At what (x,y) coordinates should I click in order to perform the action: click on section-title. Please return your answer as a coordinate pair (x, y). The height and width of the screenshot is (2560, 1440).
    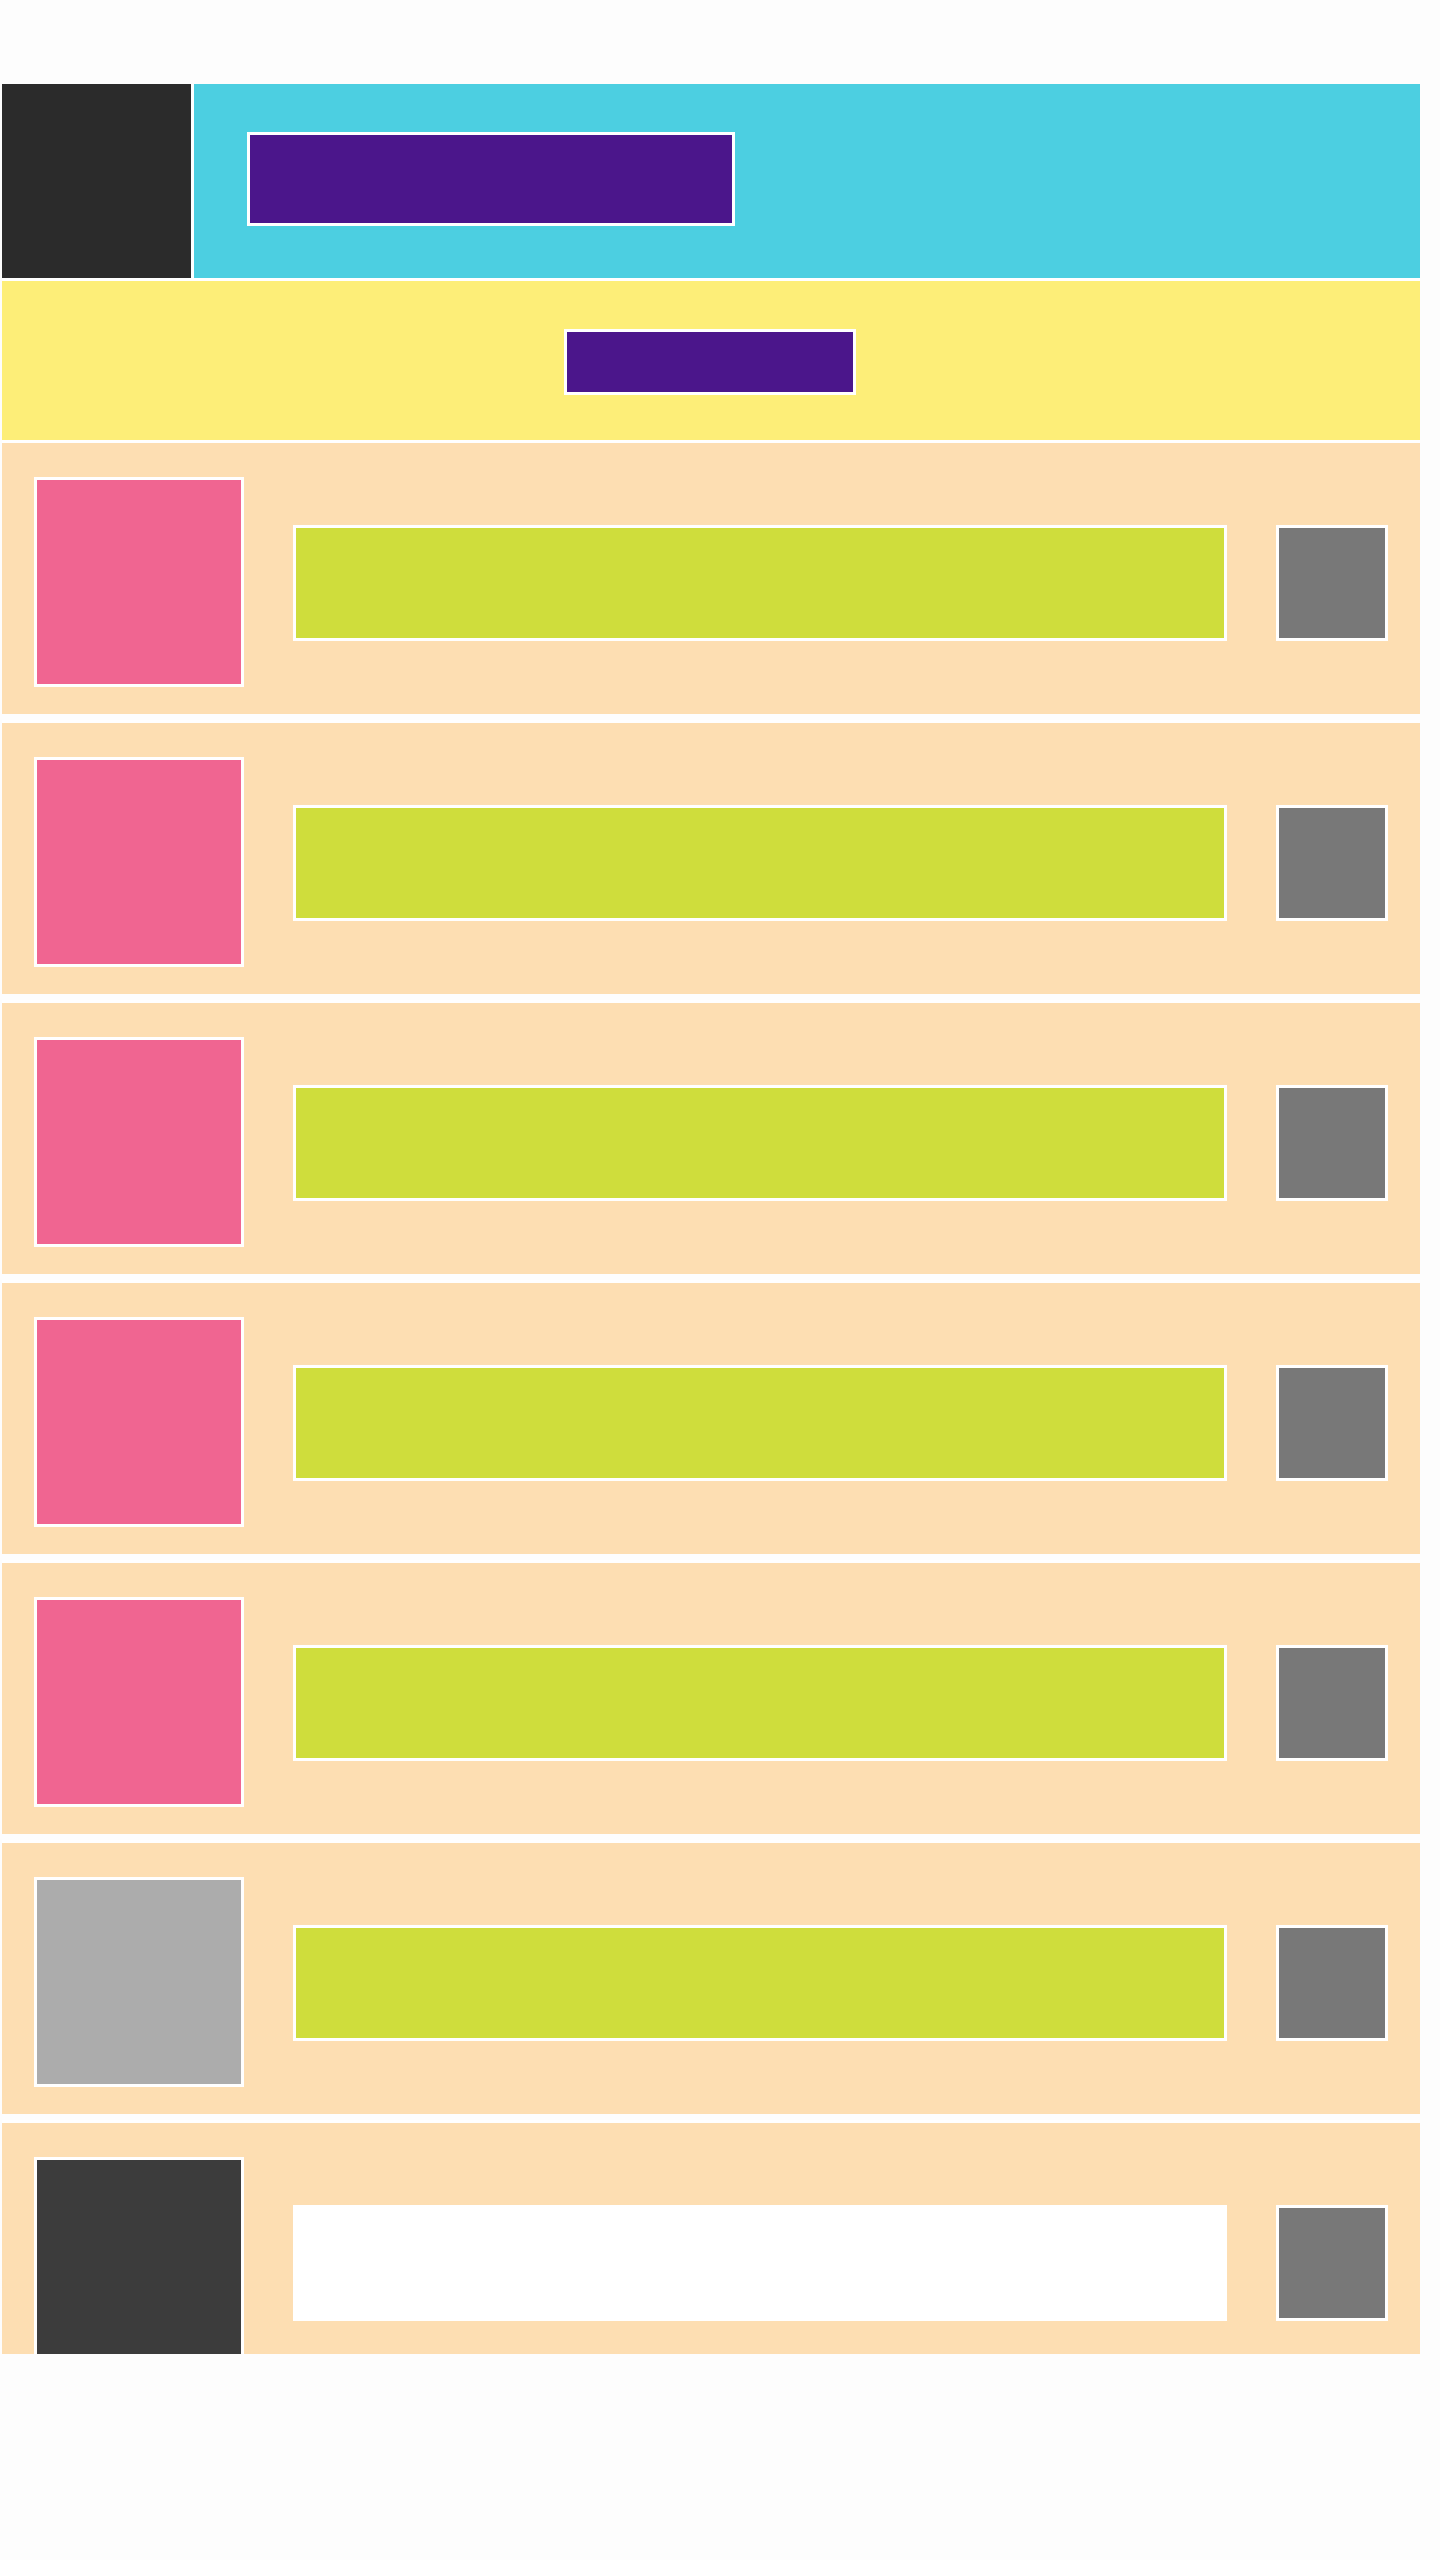
    Looking at the image, I should click on (710, 362).